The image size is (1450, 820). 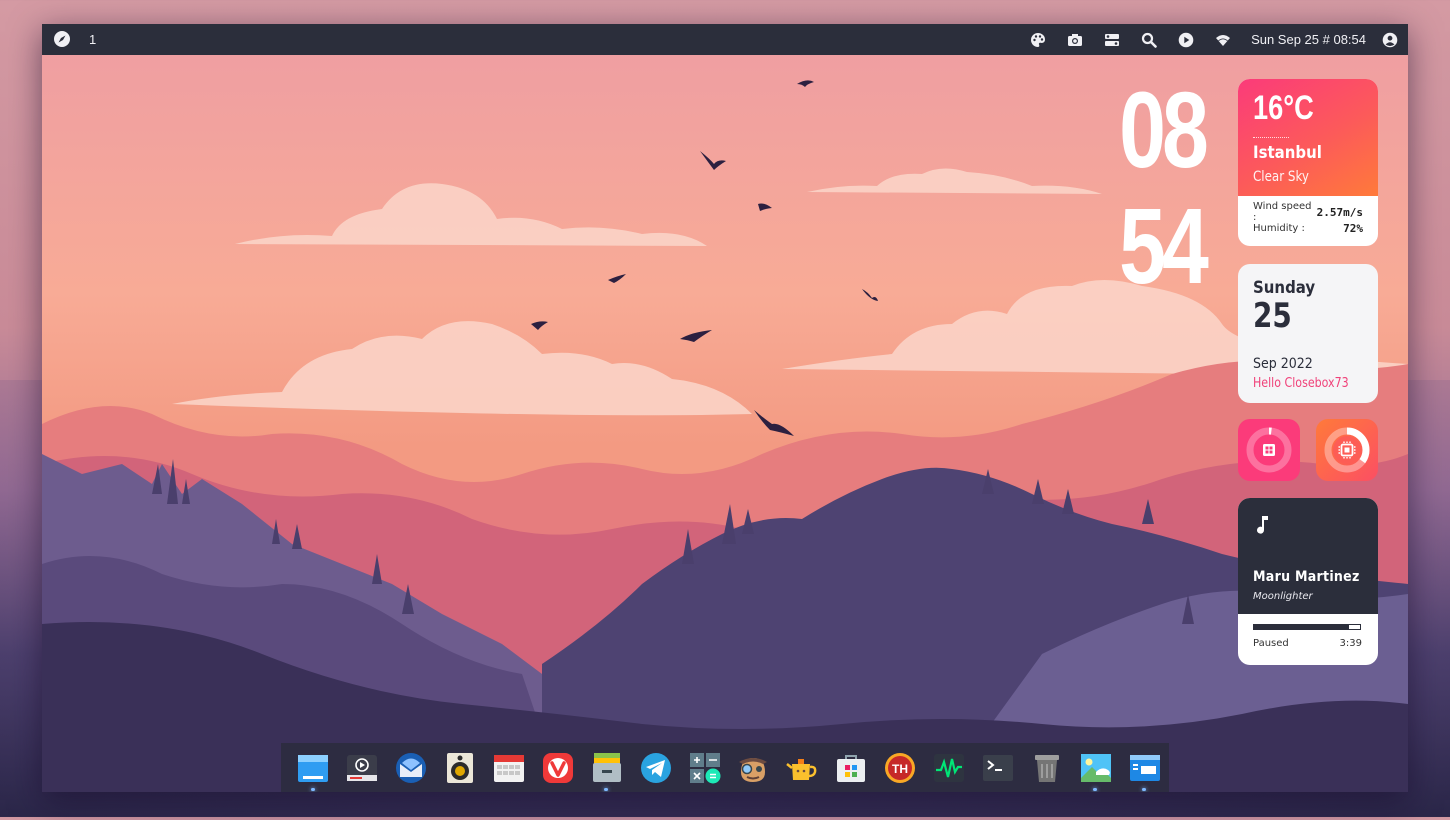 What do you see at coordinates (1074, 39) in the screenshot?
I see `camera-icon` at bounding box center [1074, 39].